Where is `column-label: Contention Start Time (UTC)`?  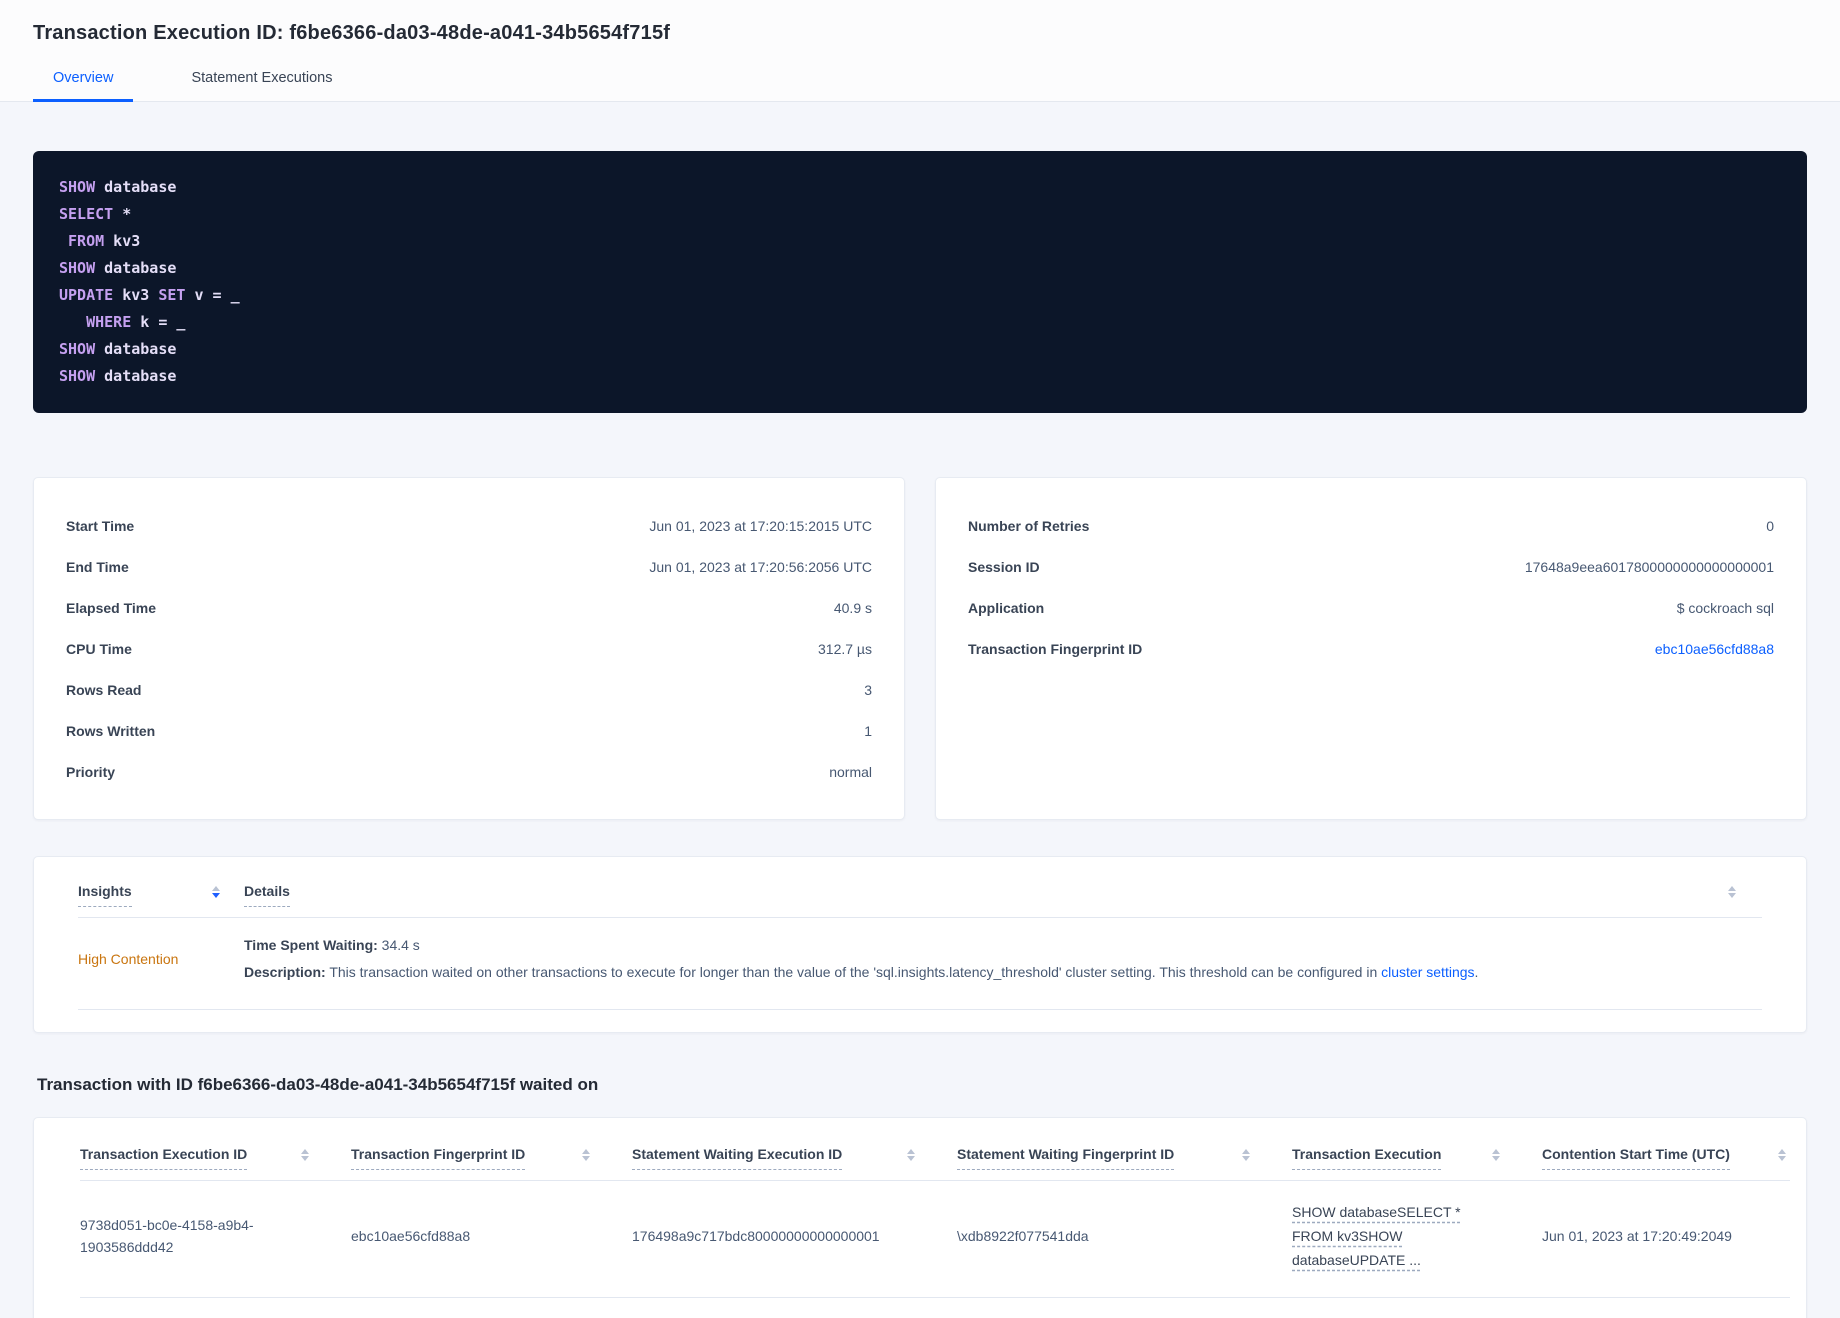
column-label: Contention Start Time (UTC) is located at coordinates (1636, 1158).